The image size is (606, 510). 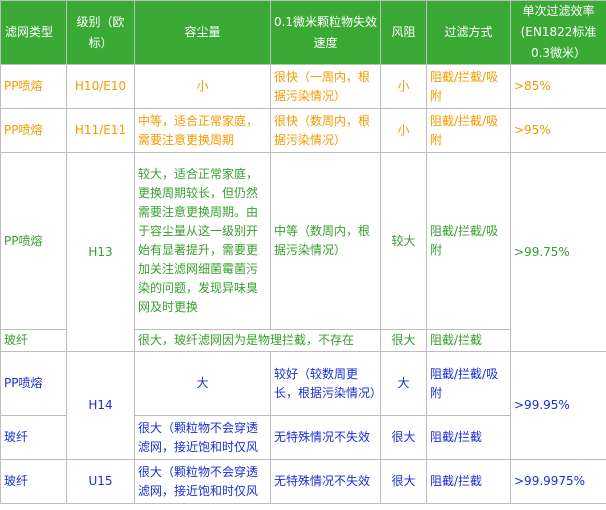 I want to click on header-filter-type: 滤网类型, so click(x=33, y=32).